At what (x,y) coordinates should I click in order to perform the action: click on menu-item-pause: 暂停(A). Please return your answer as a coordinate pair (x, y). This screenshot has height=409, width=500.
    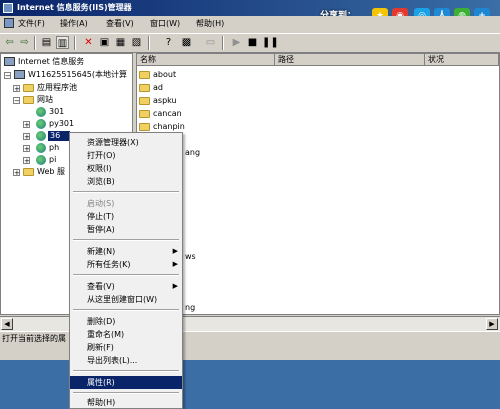
    Looking at the image, I should click on (126, 229).